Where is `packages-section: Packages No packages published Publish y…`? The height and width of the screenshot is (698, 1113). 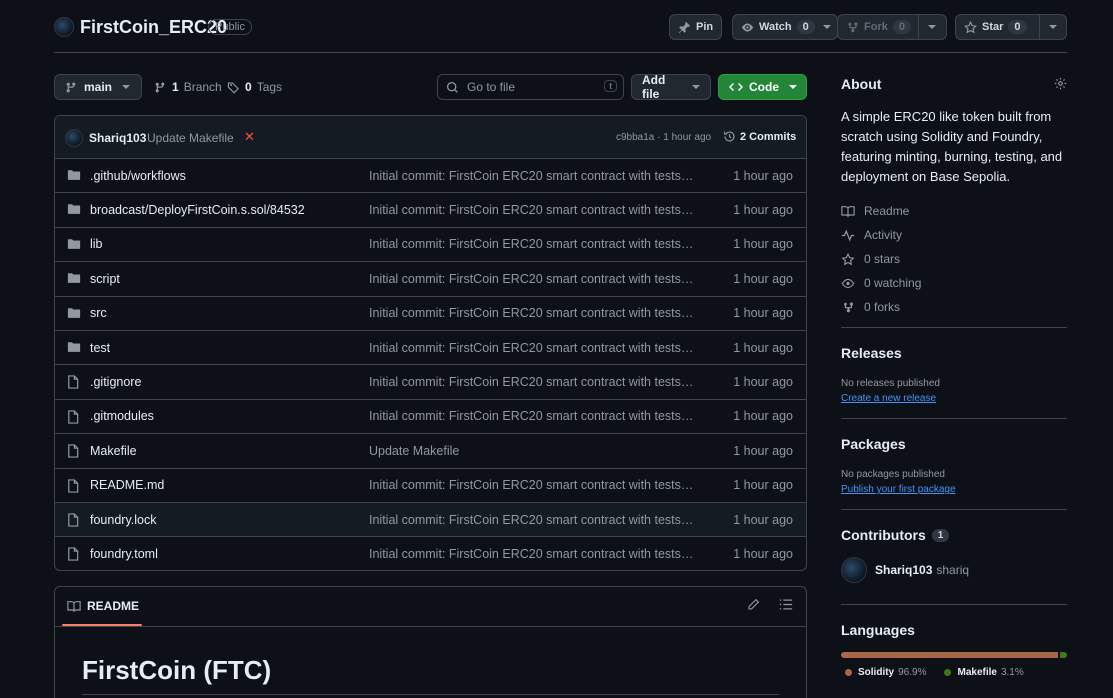
packages-section: Packages No packages published Publish y… is located at coordinates (954, 465).